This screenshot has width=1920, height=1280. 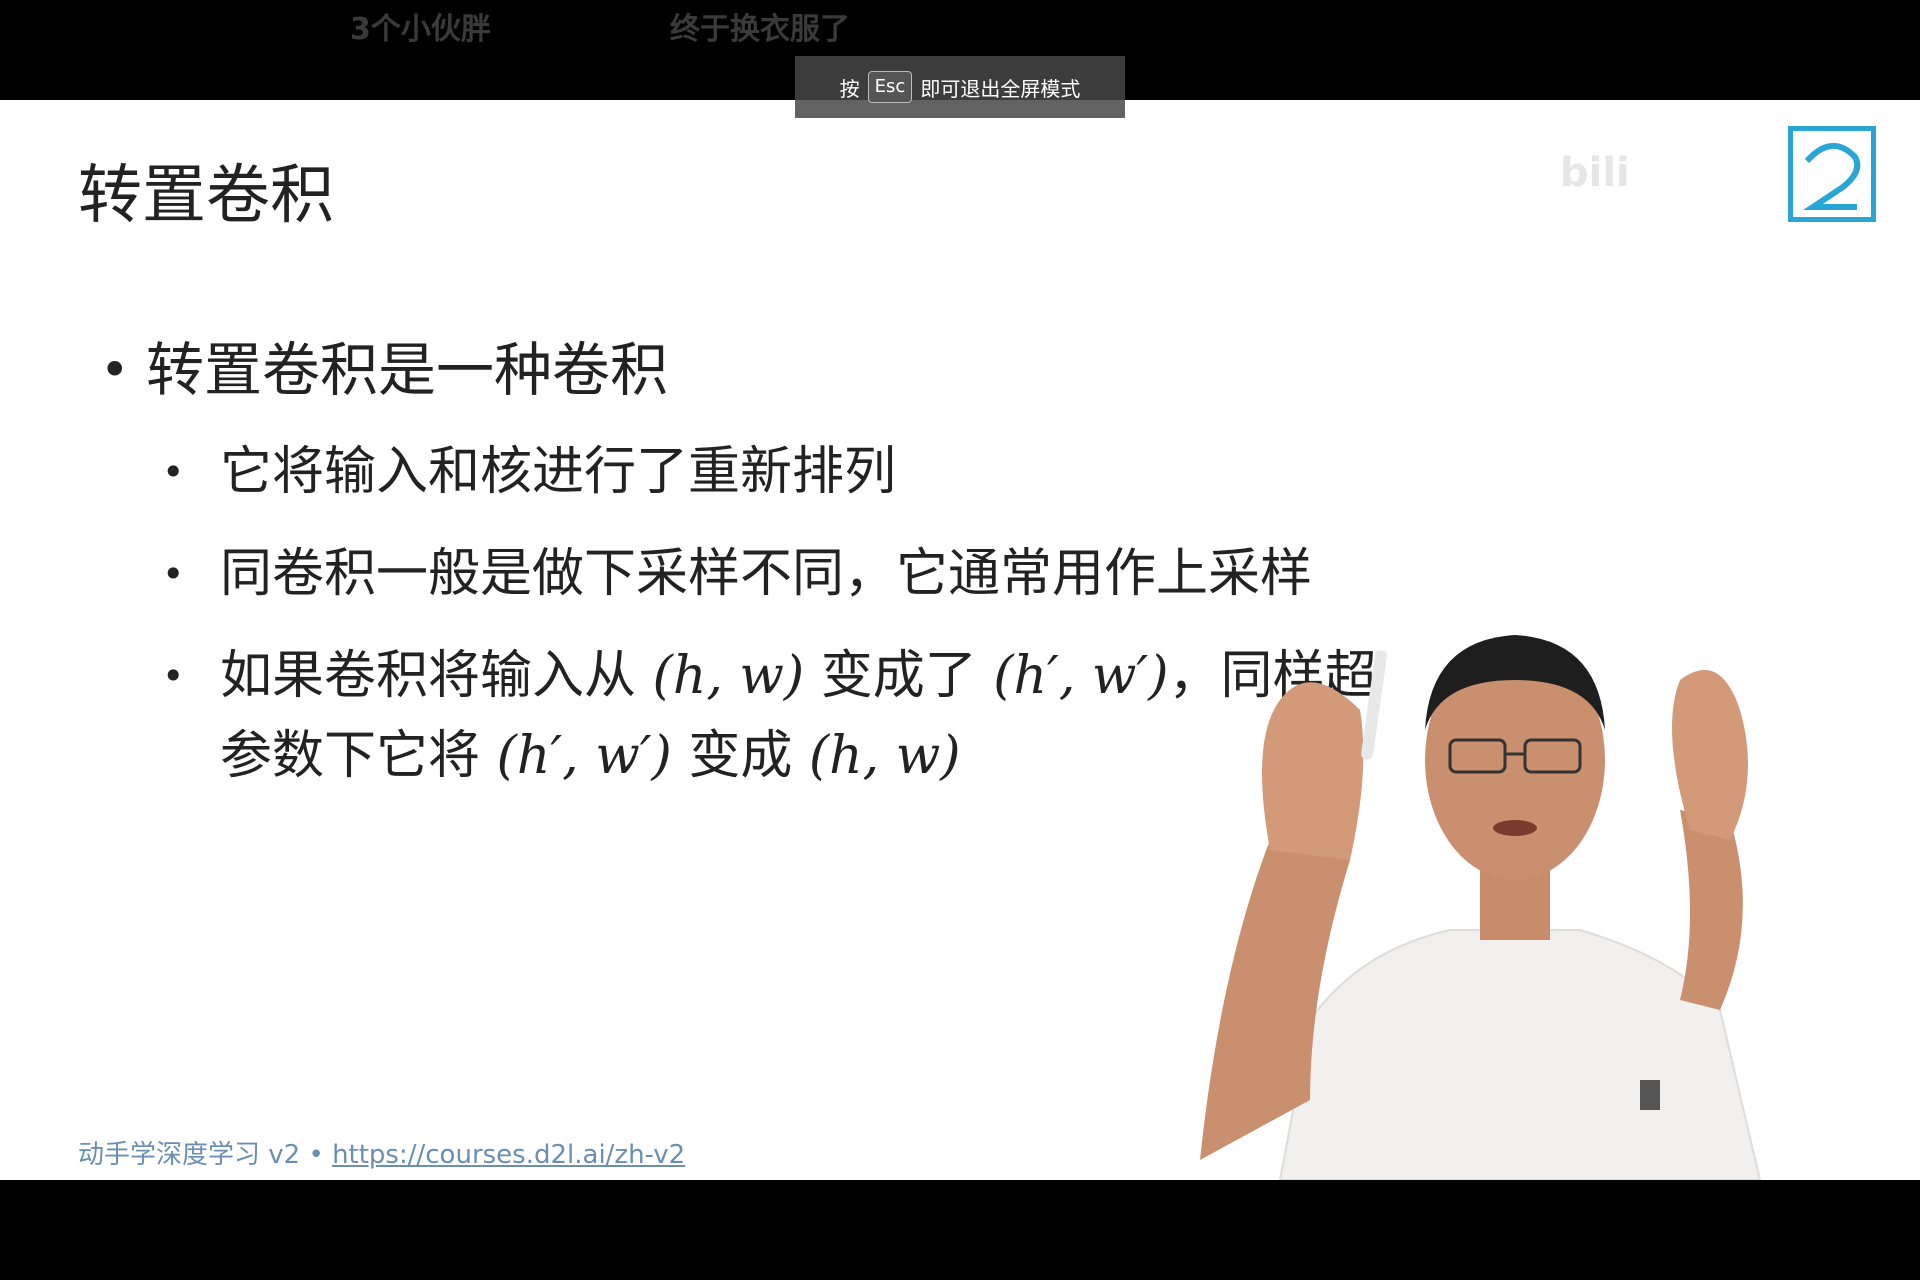 What do you see at coordinates (960, 1230) in the screenshot?
I see `bottom-bar` at bounding box center [960, 1230].